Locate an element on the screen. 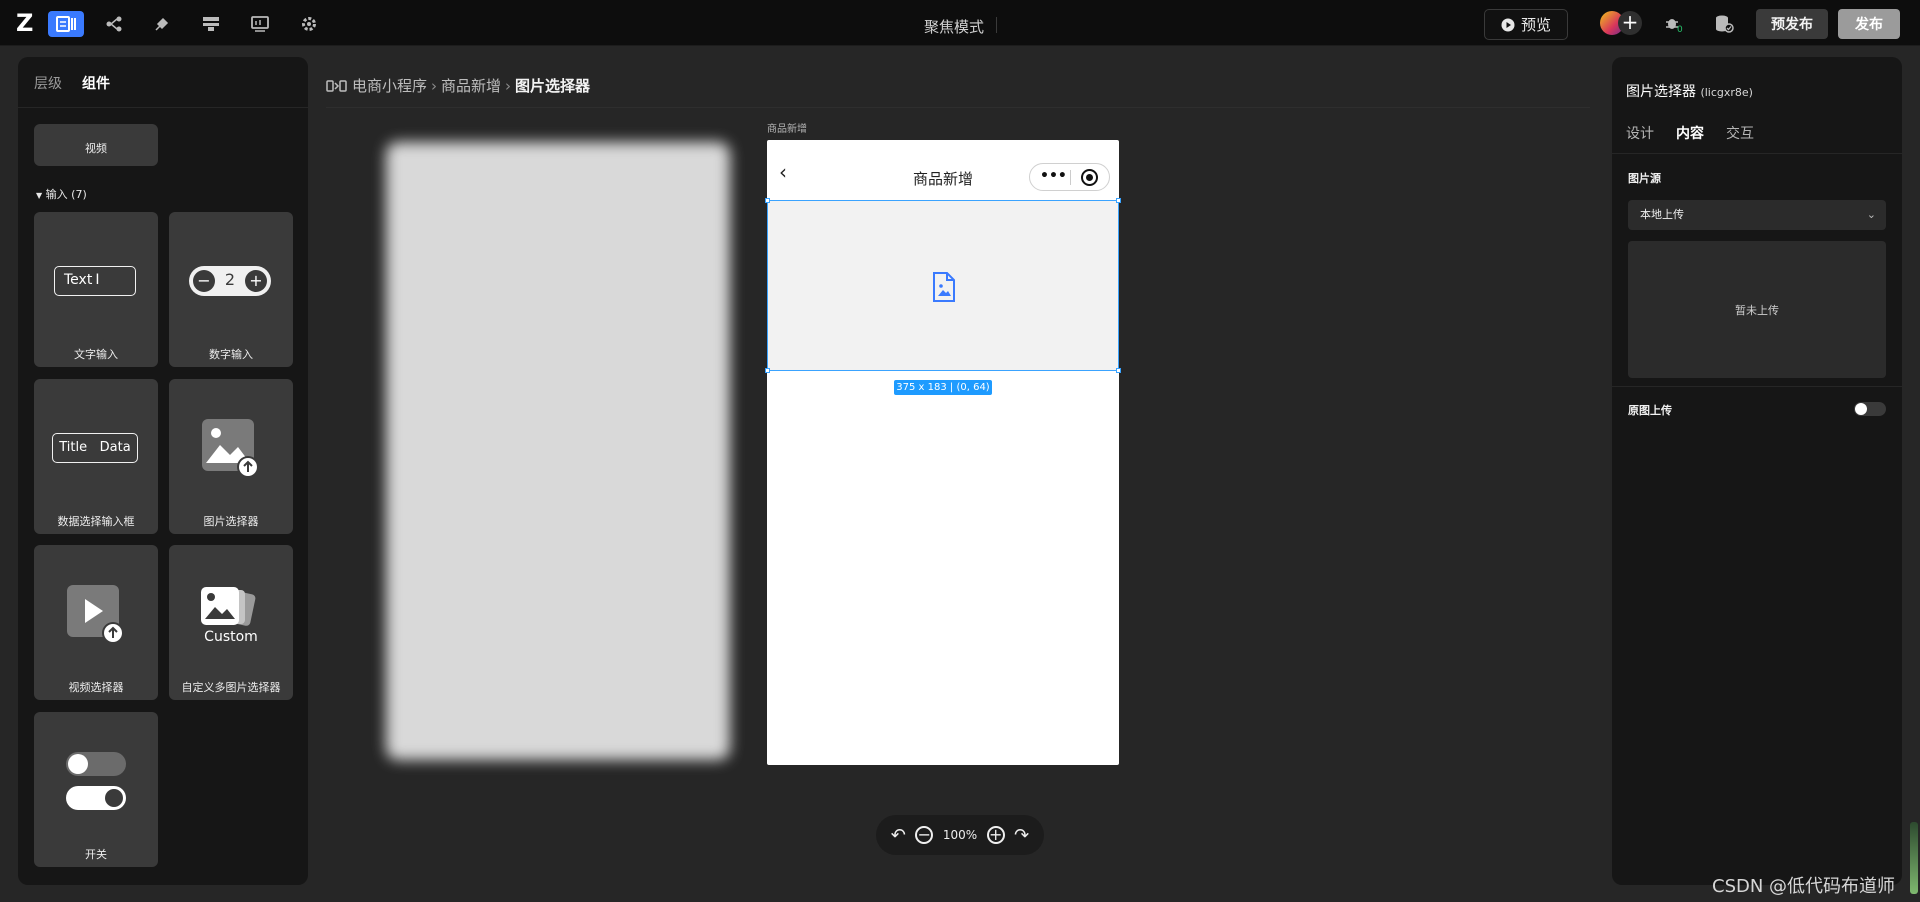 This screenshot has width=1920, height=902. image-board-icon is located at coordinates (260, 24).